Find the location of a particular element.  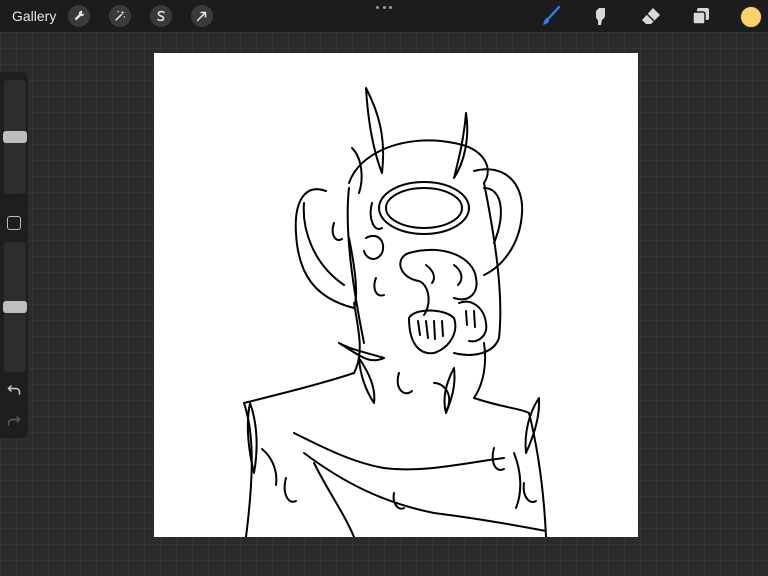

brush-tool-button is located at coordinates (551, 16).